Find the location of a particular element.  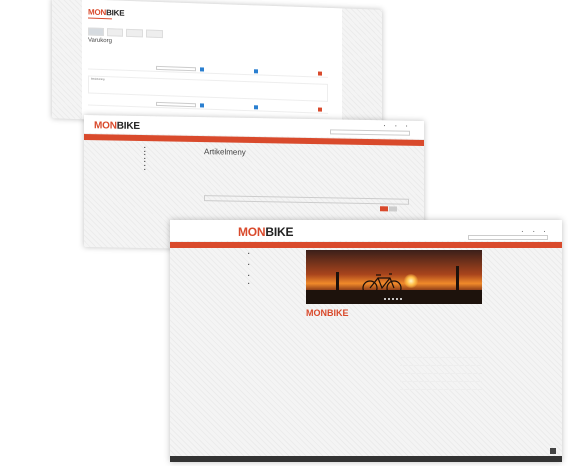

intro-text is located at coordinates (394, 326).